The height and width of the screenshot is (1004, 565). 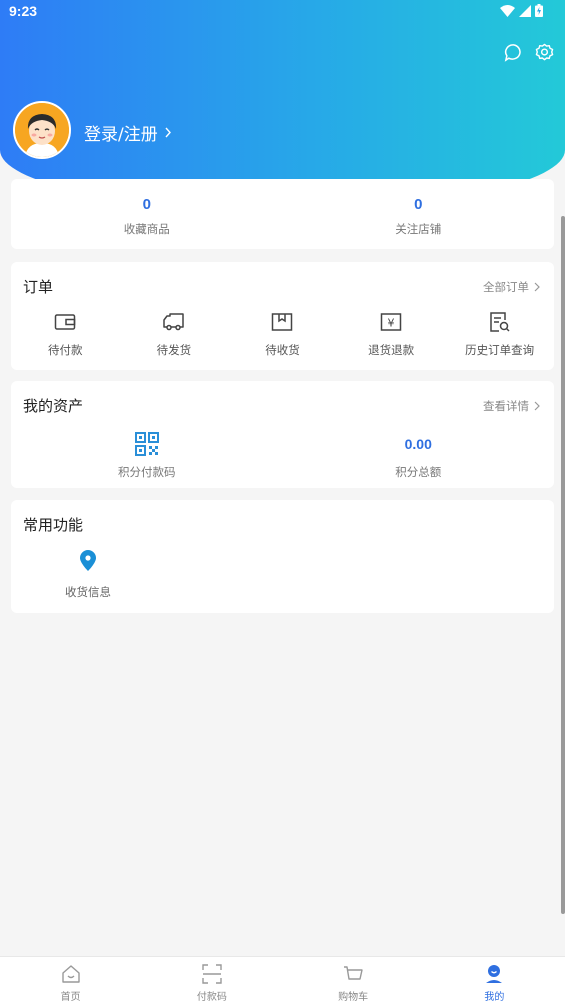 I want to click on functions-title: 常用功能, so click(x=53, y=525).